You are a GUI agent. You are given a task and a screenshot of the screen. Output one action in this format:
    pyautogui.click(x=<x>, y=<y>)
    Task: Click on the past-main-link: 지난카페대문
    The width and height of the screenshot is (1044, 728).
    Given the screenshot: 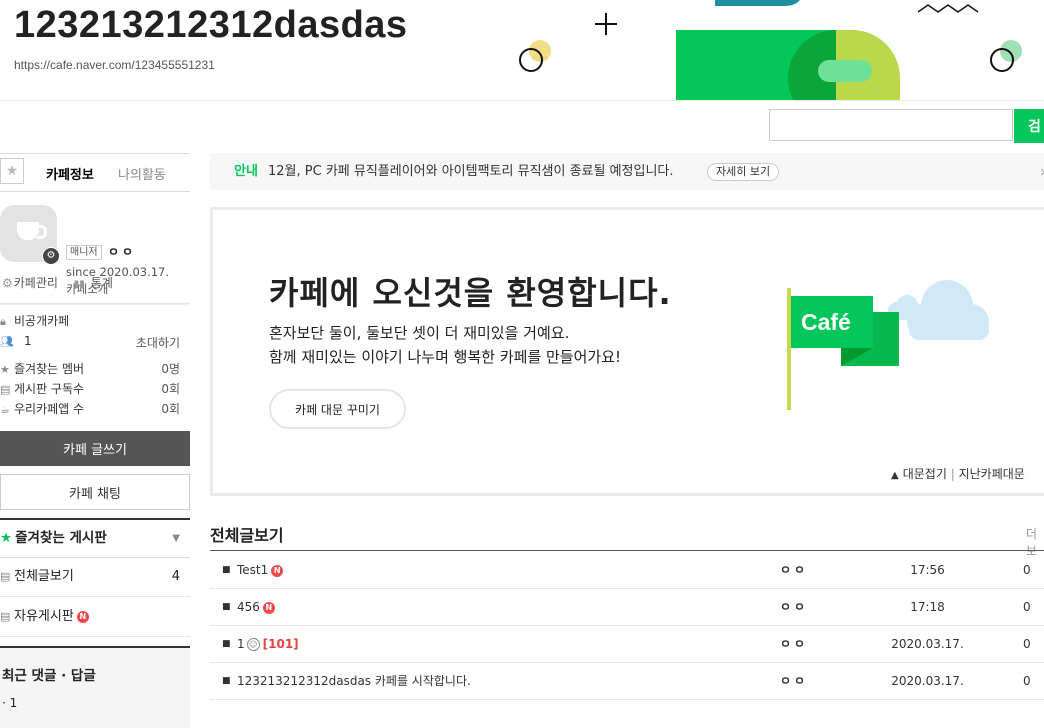 What is the action you would take?
    pyautogui.click(x=992, y=474)
    